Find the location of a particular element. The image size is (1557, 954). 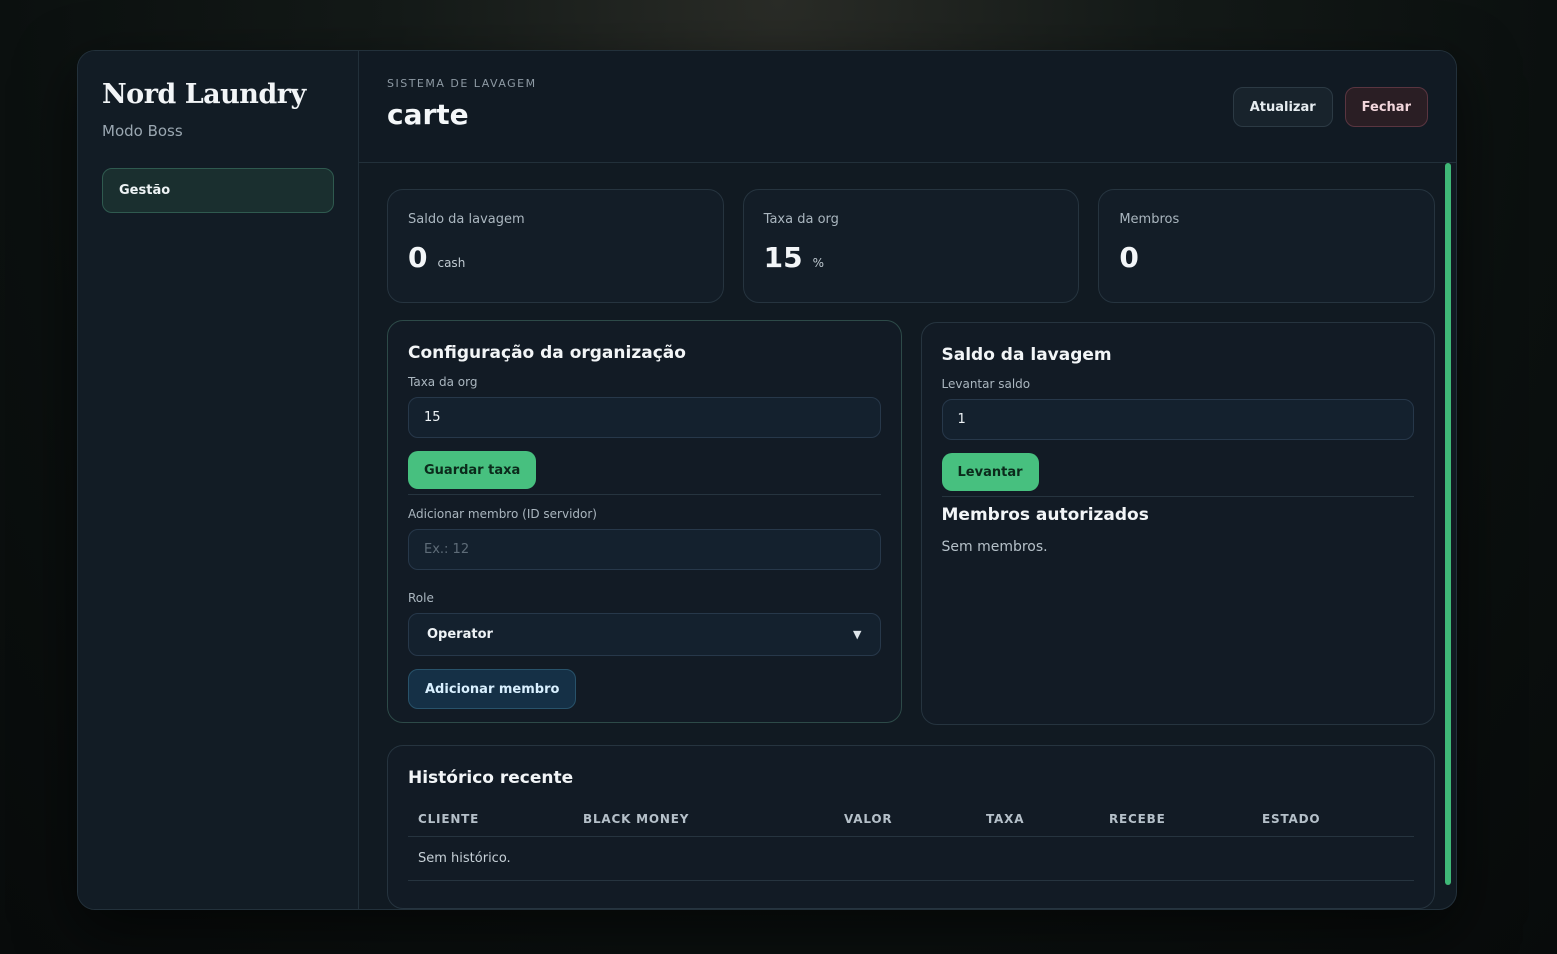

stat-value: 0 is located at coordinates (1266, 257).